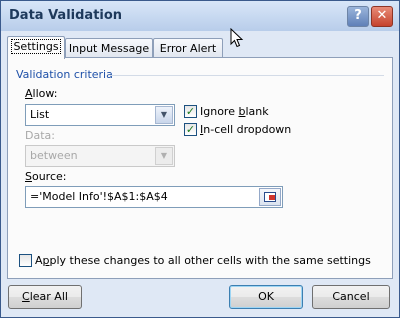 The height and width of the screenshot is (318, 400). I want to click on incell-dropdown-label: In-cell dropdown, so click(245, 129).